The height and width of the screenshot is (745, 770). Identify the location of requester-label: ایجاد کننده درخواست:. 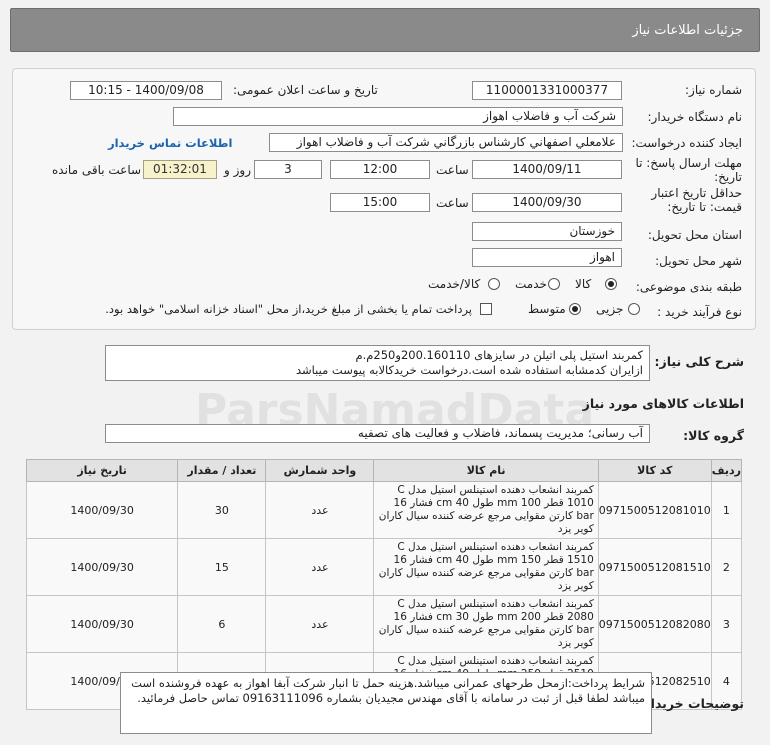
(686, 143).